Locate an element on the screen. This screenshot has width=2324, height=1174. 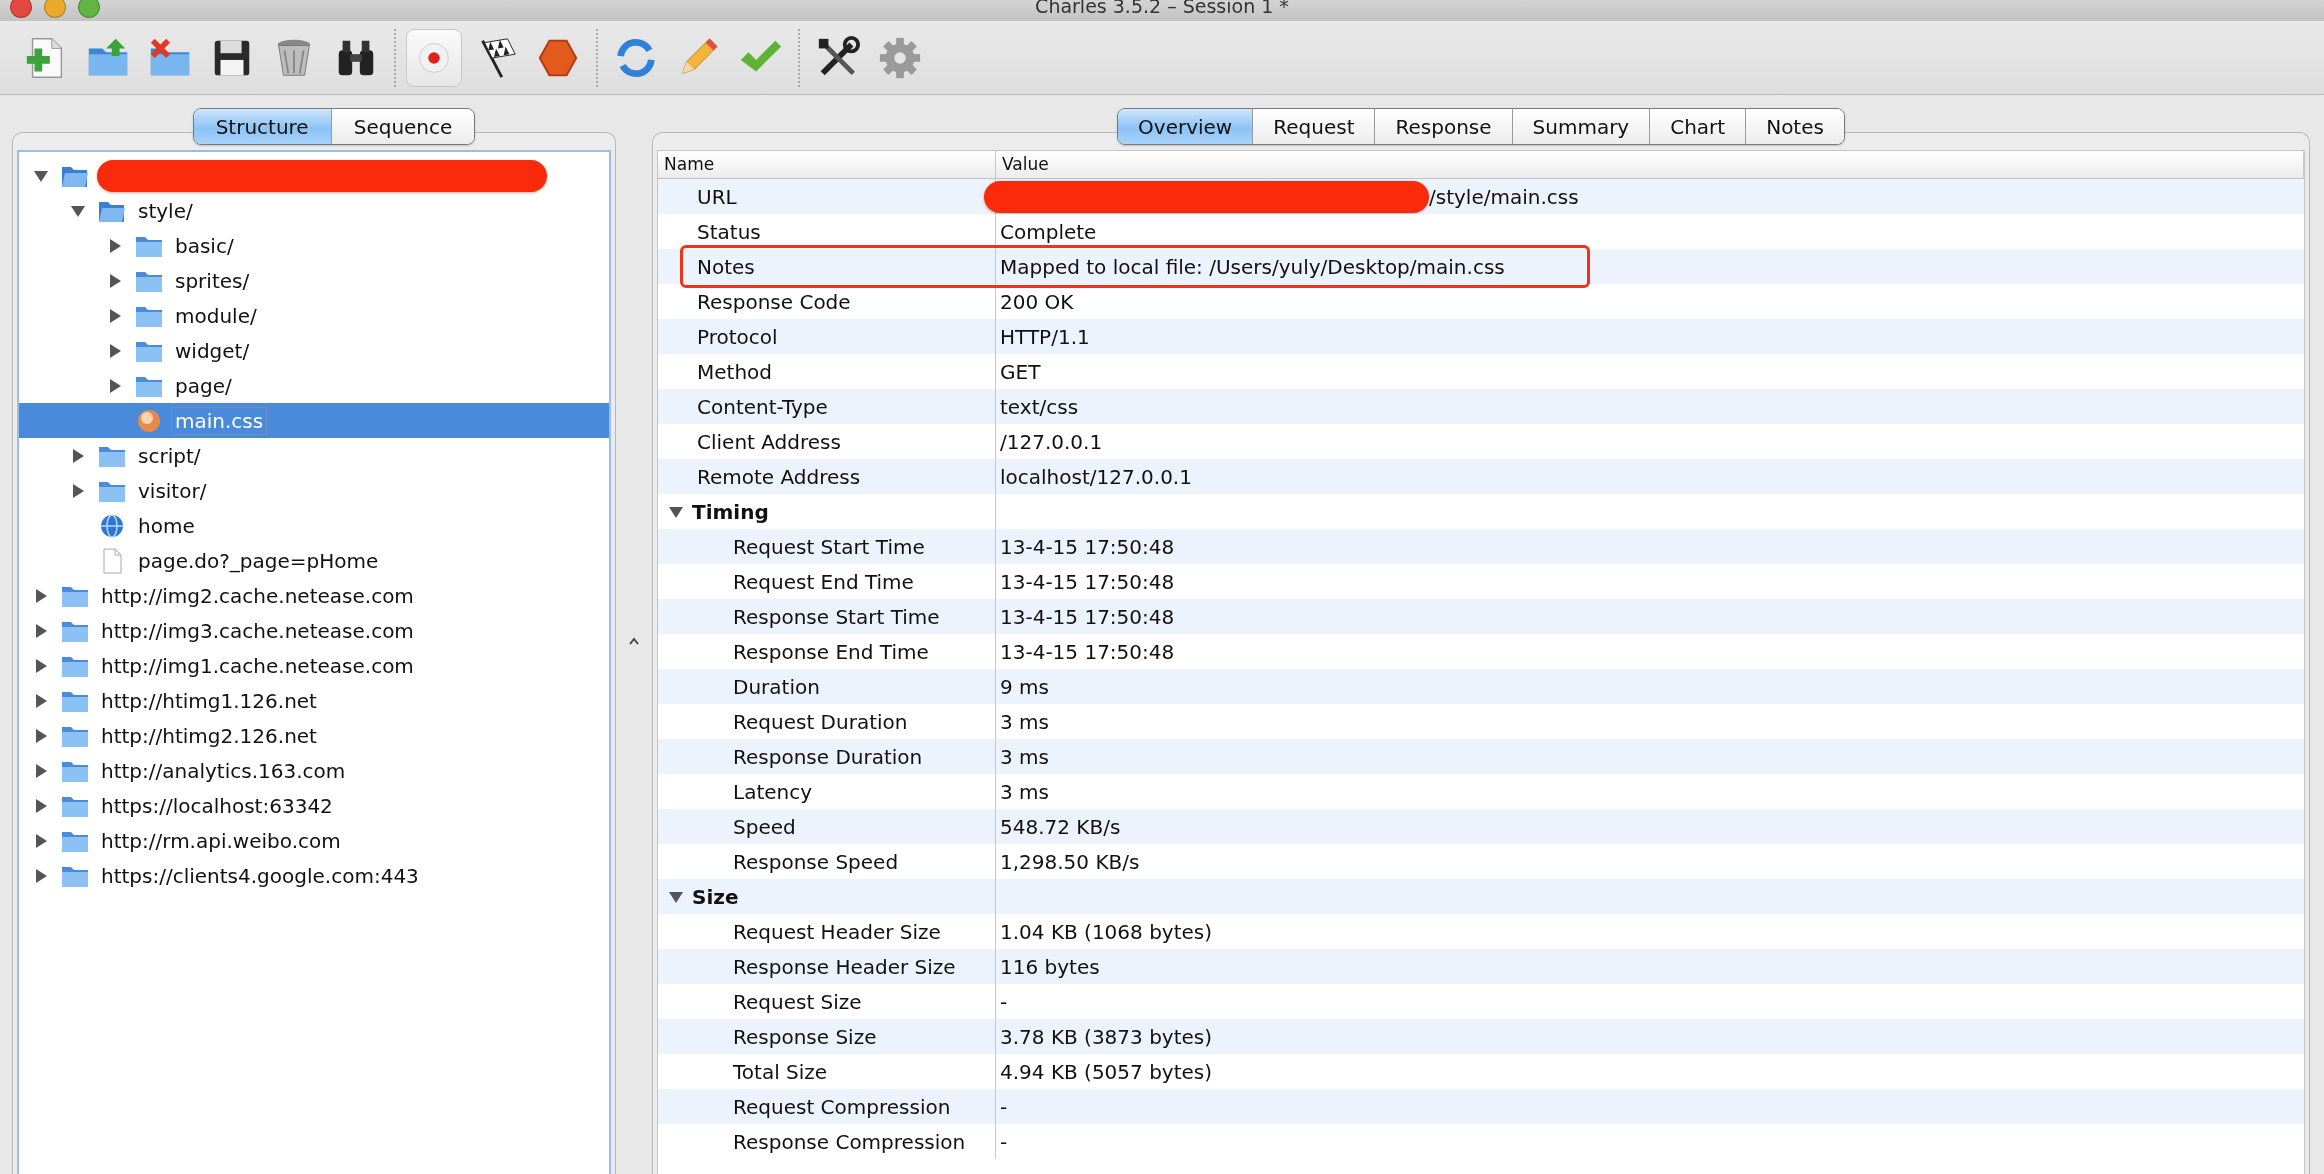
tree-row: http://htimg1.126.net is located at coordinates (314, 700).